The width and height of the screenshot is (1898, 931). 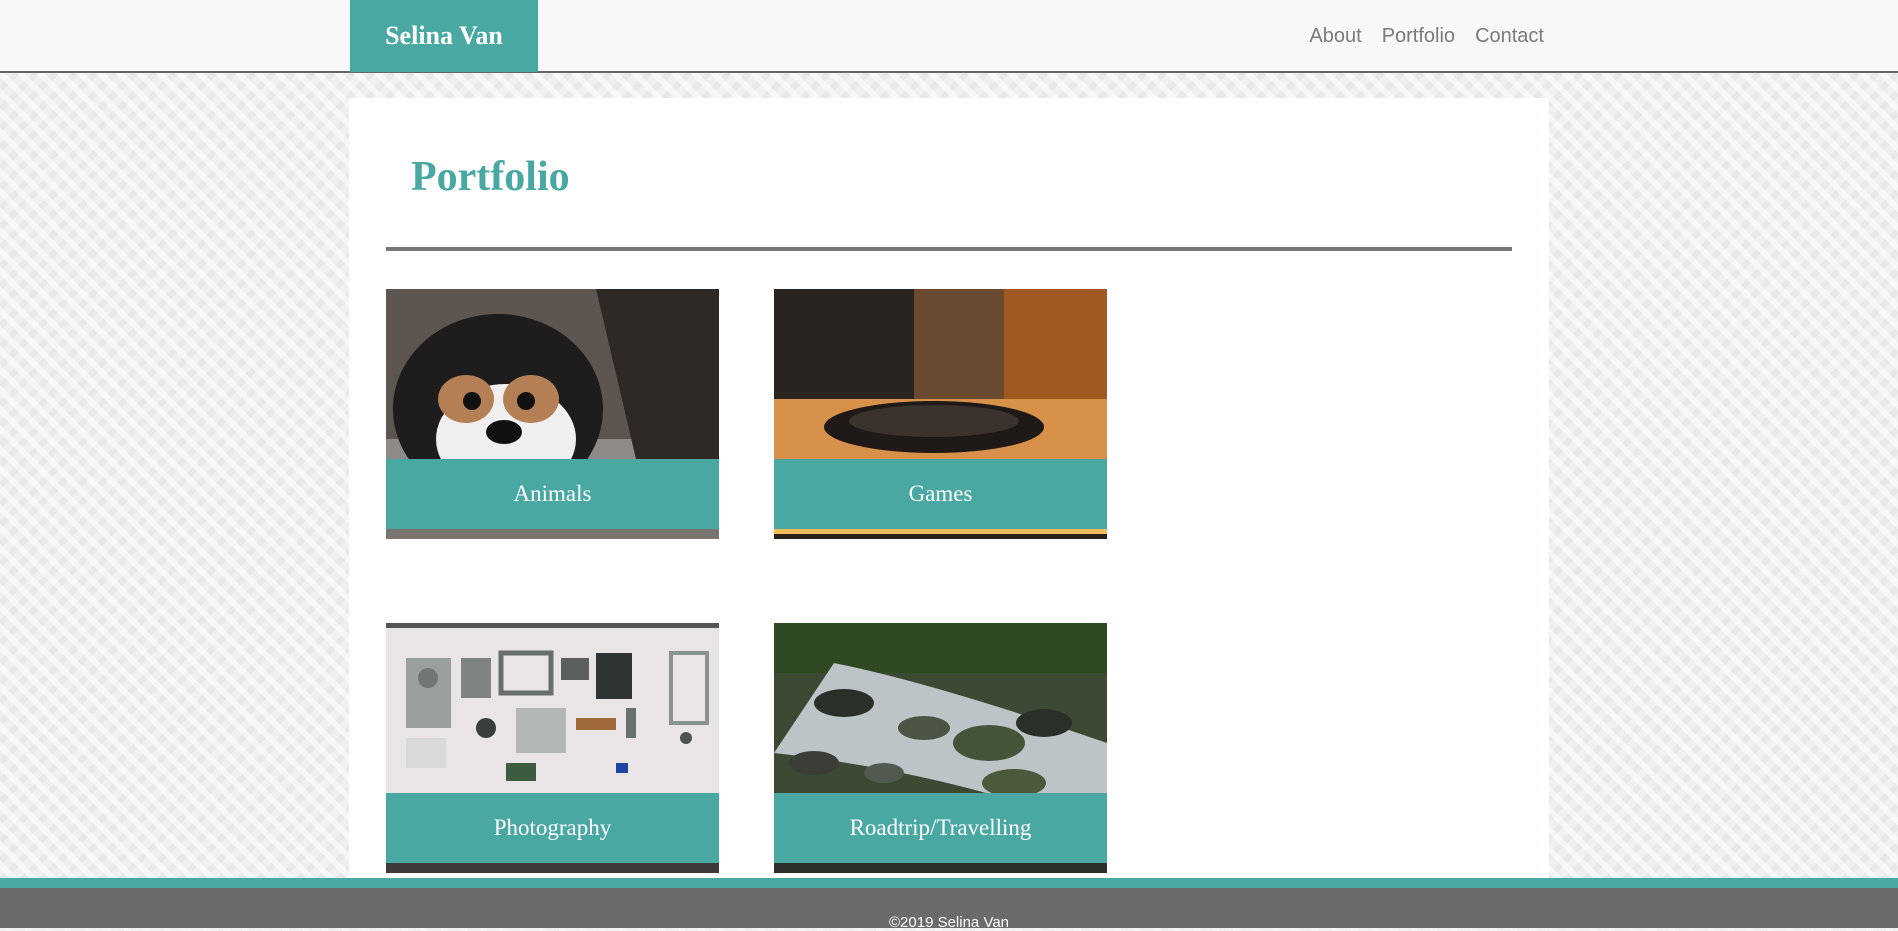 What do you see at coordinates (1418, 36) in the screenshot?
I see `nav-link-portfolio: Portfolio` at bounding box center [1418, 36].